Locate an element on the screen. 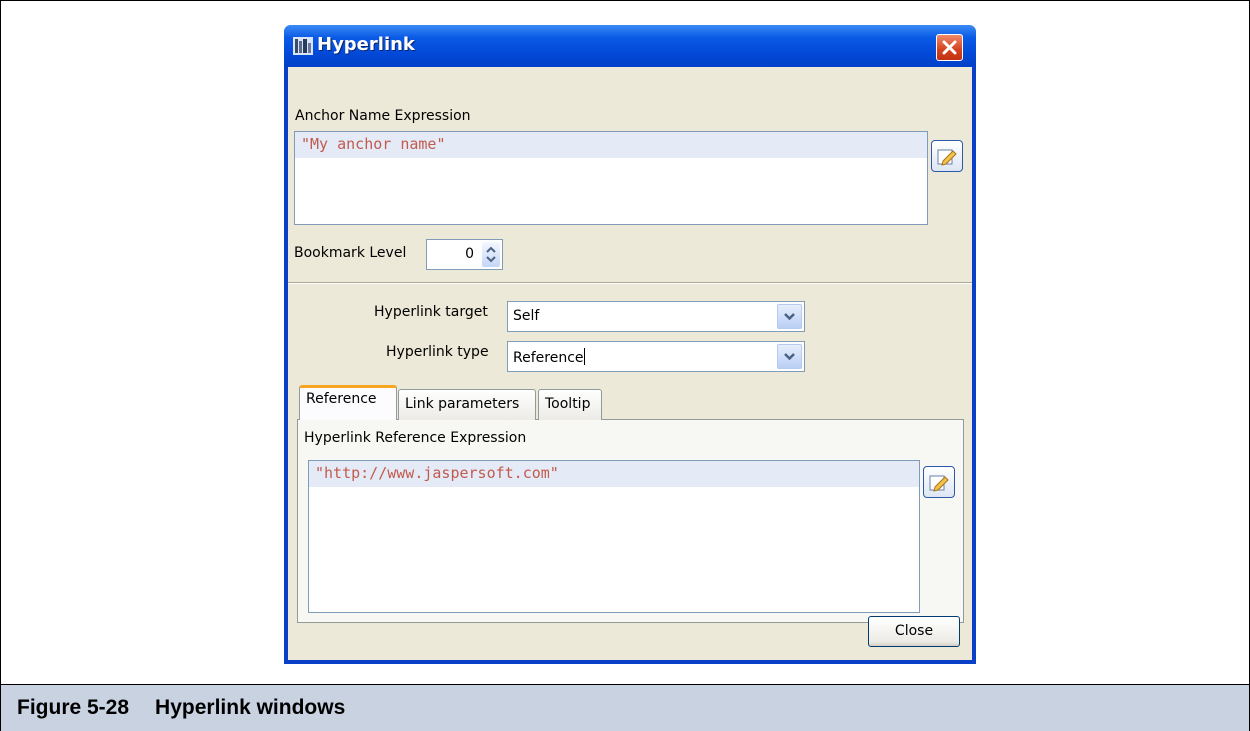  close-icon is located at coordinates (949, 47).